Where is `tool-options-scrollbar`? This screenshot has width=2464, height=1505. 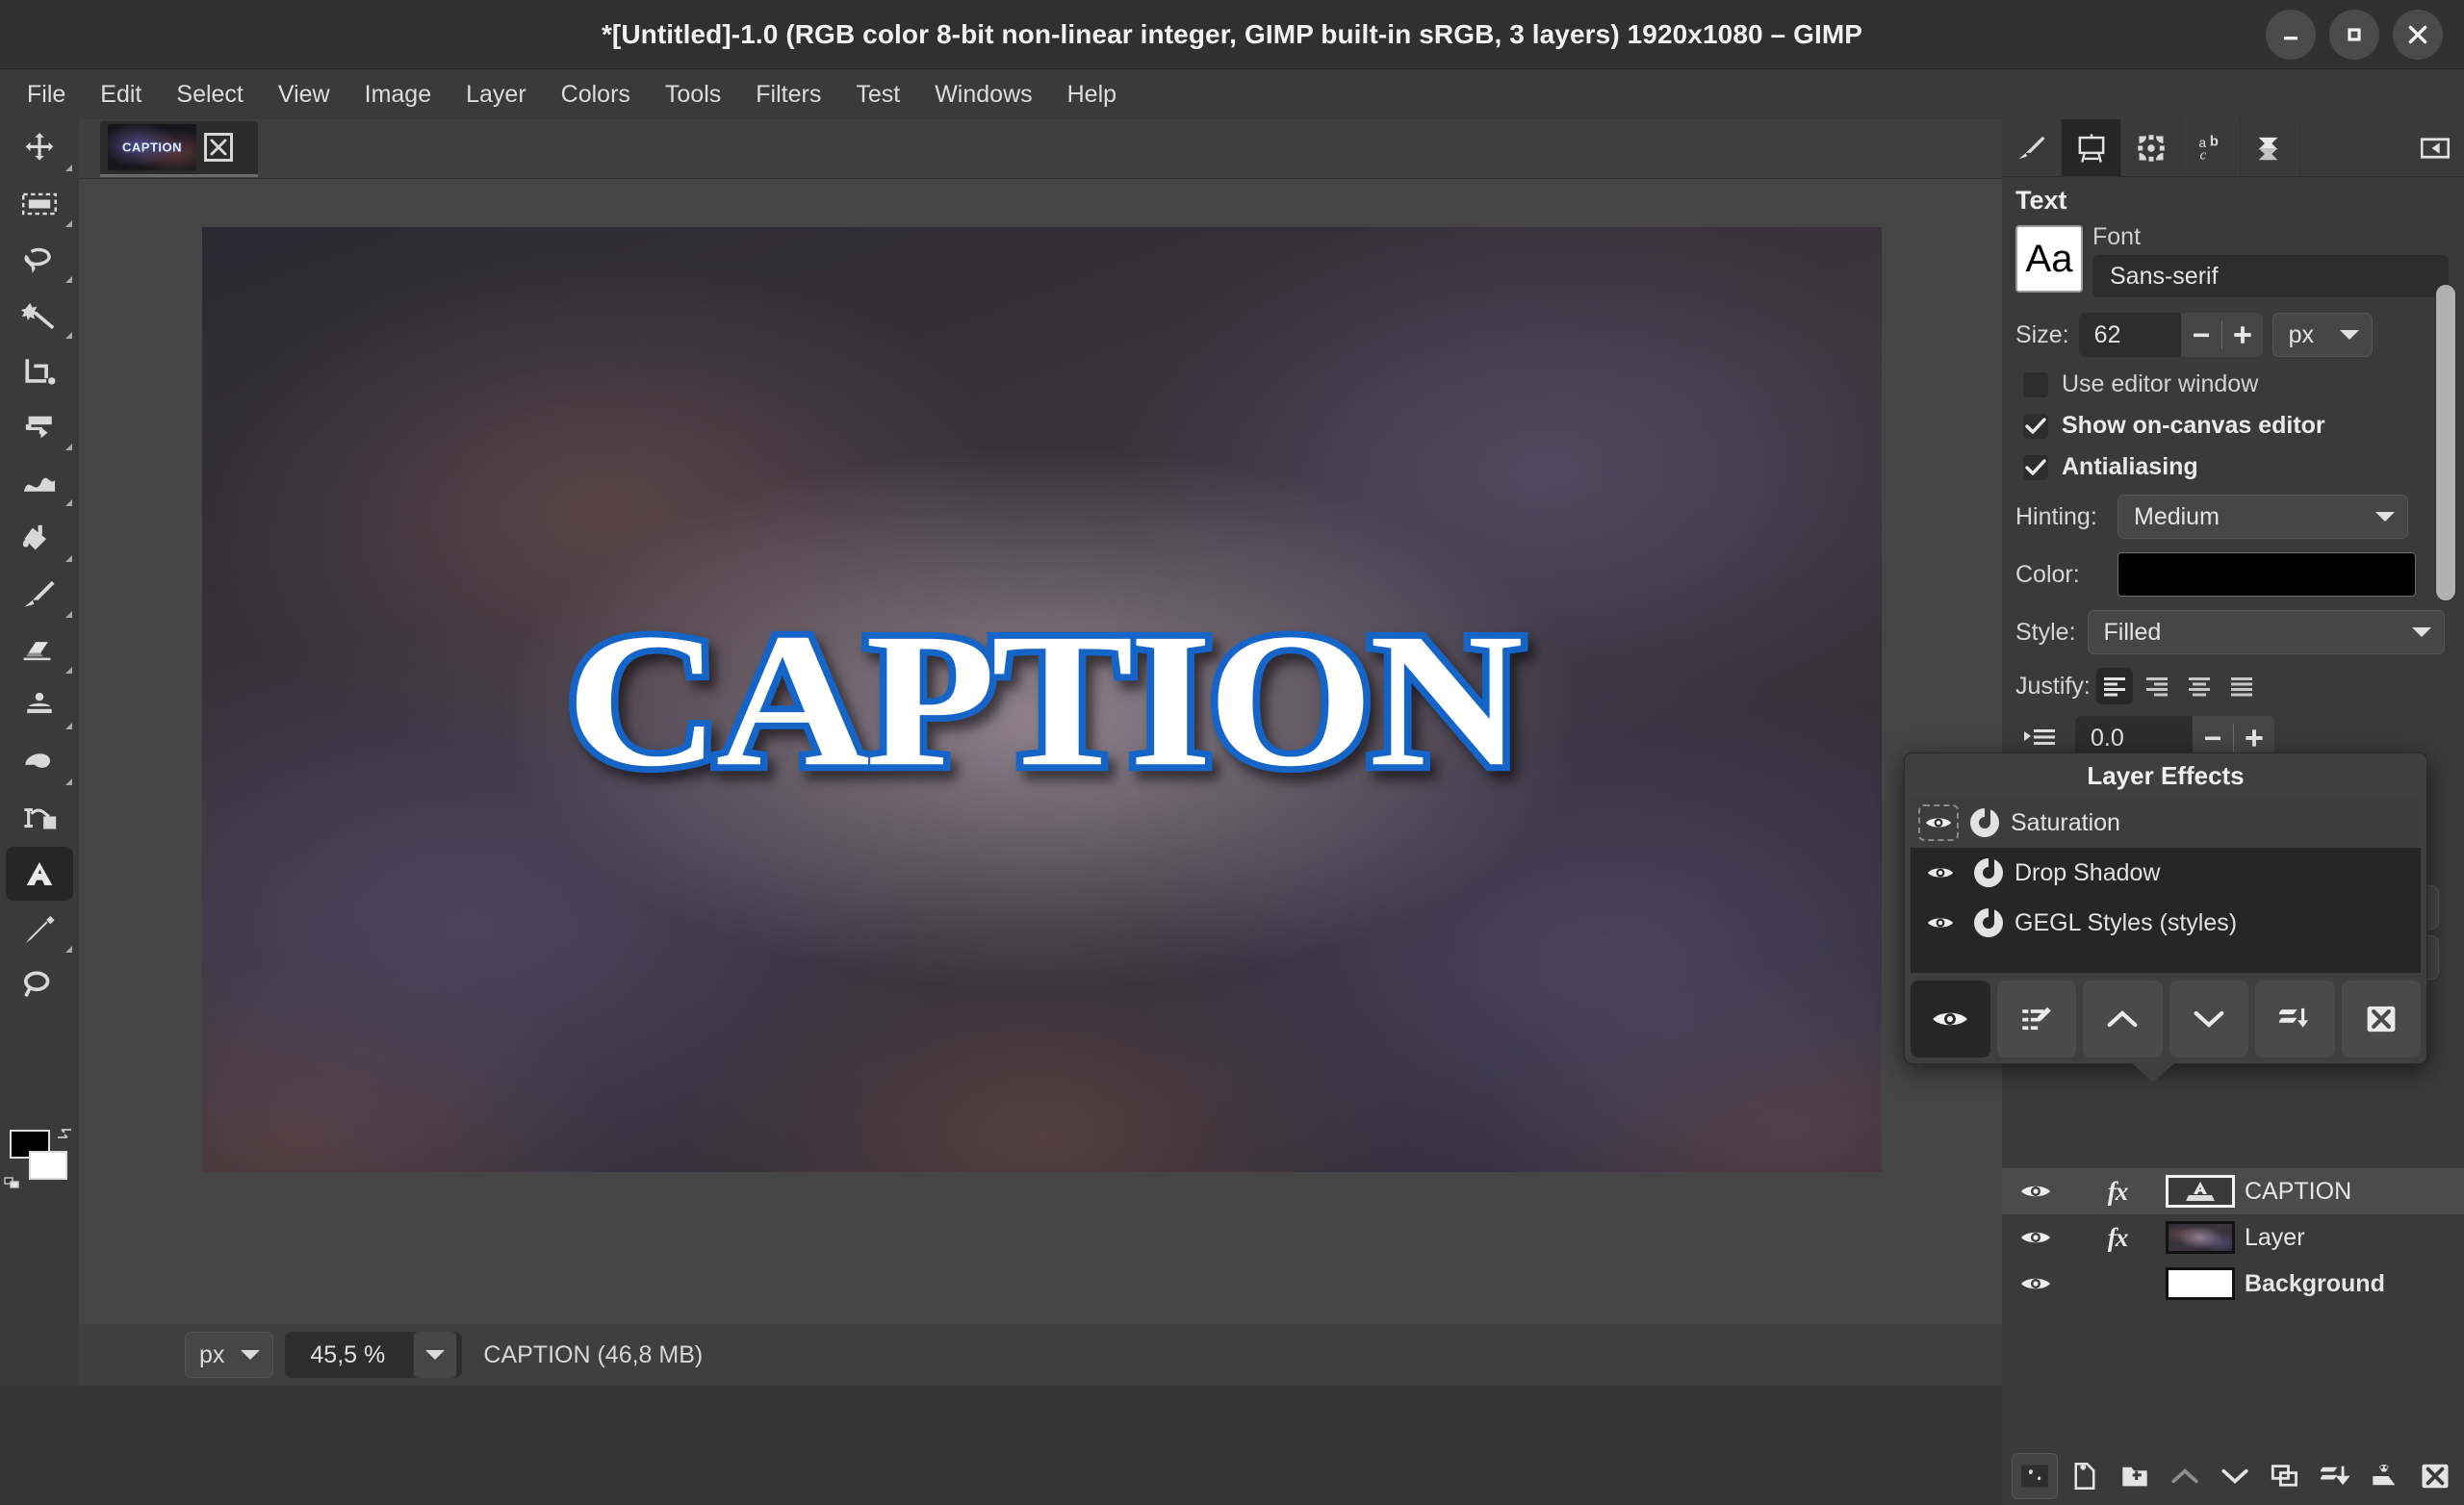 tool-options-scrollbar is located at coordinates (2445, 558).